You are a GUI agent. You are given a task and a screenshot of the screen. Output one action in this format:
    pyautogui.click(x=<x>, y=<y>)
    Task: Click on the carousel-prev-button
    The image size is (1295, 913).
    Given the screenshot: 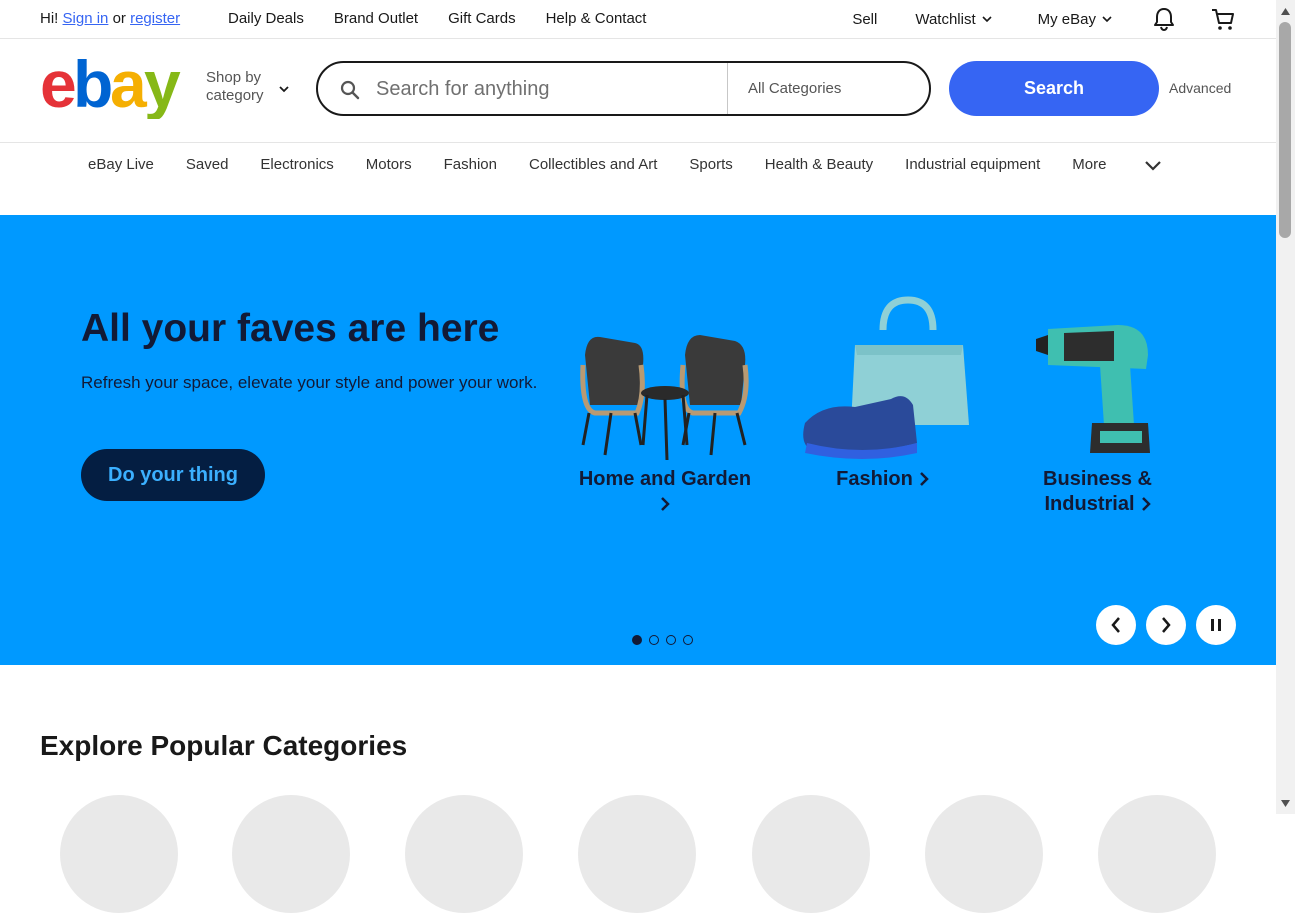 What is the action you would take?
    pyautogui.click(x=1116, y=625)
    